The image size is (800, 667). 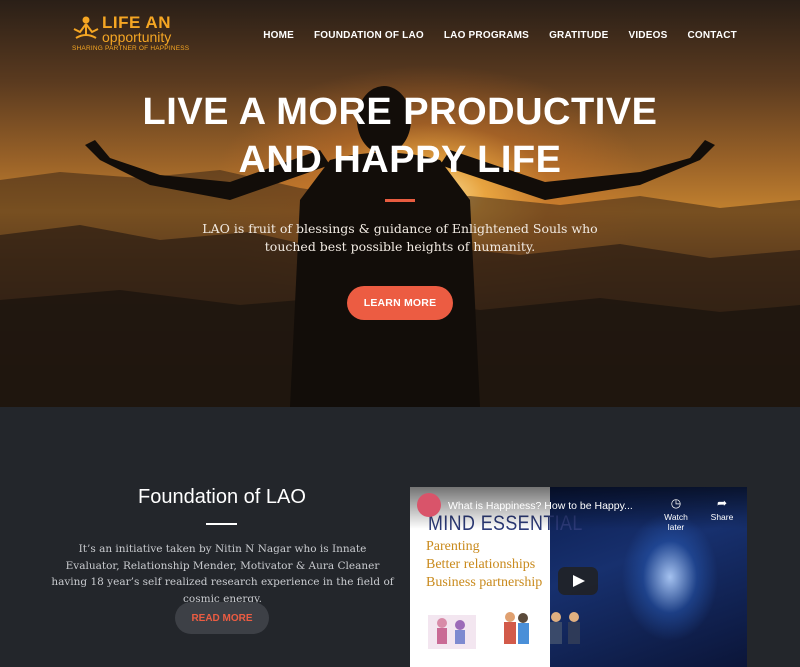 What do you see at coordinates (676, 522) in the screenshot?
I see `watch-later-label: Watch later` at bounding box center [676, 522].